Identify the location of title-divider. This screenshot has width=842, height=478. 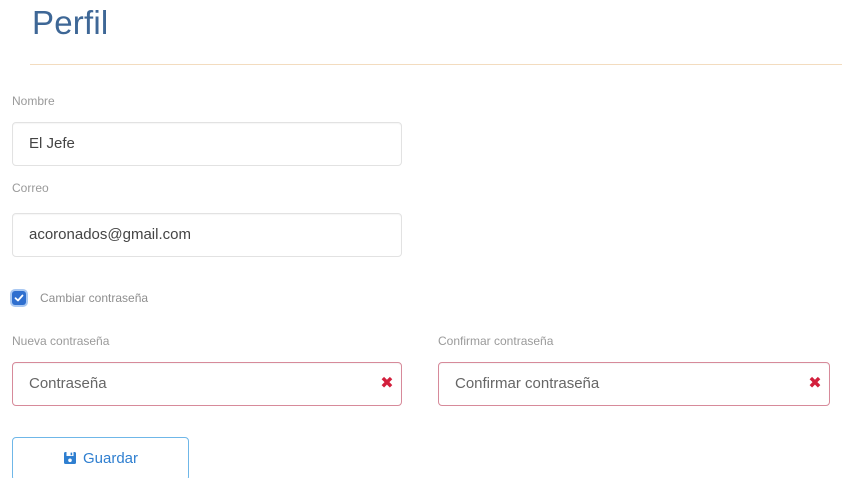
(436, 64).